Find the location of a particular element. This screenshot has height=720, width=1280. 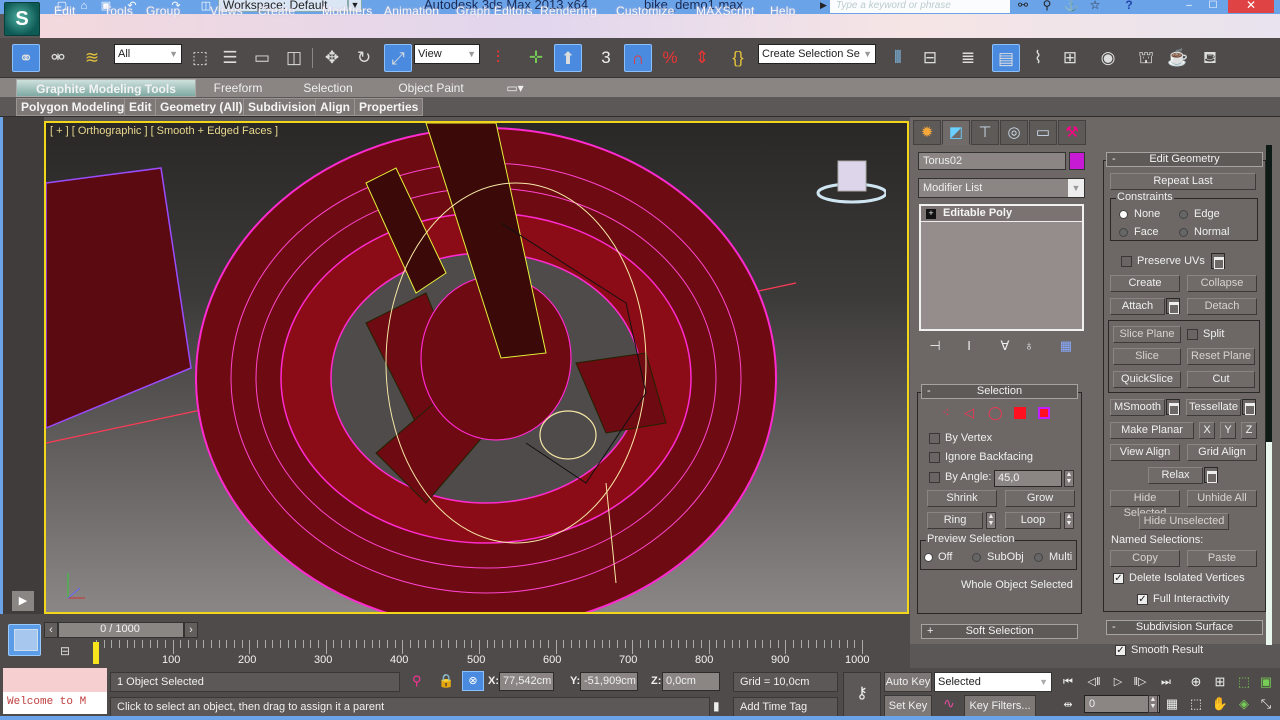

snaps-toggle-icon: 3 is located at coordinates (606, 58).